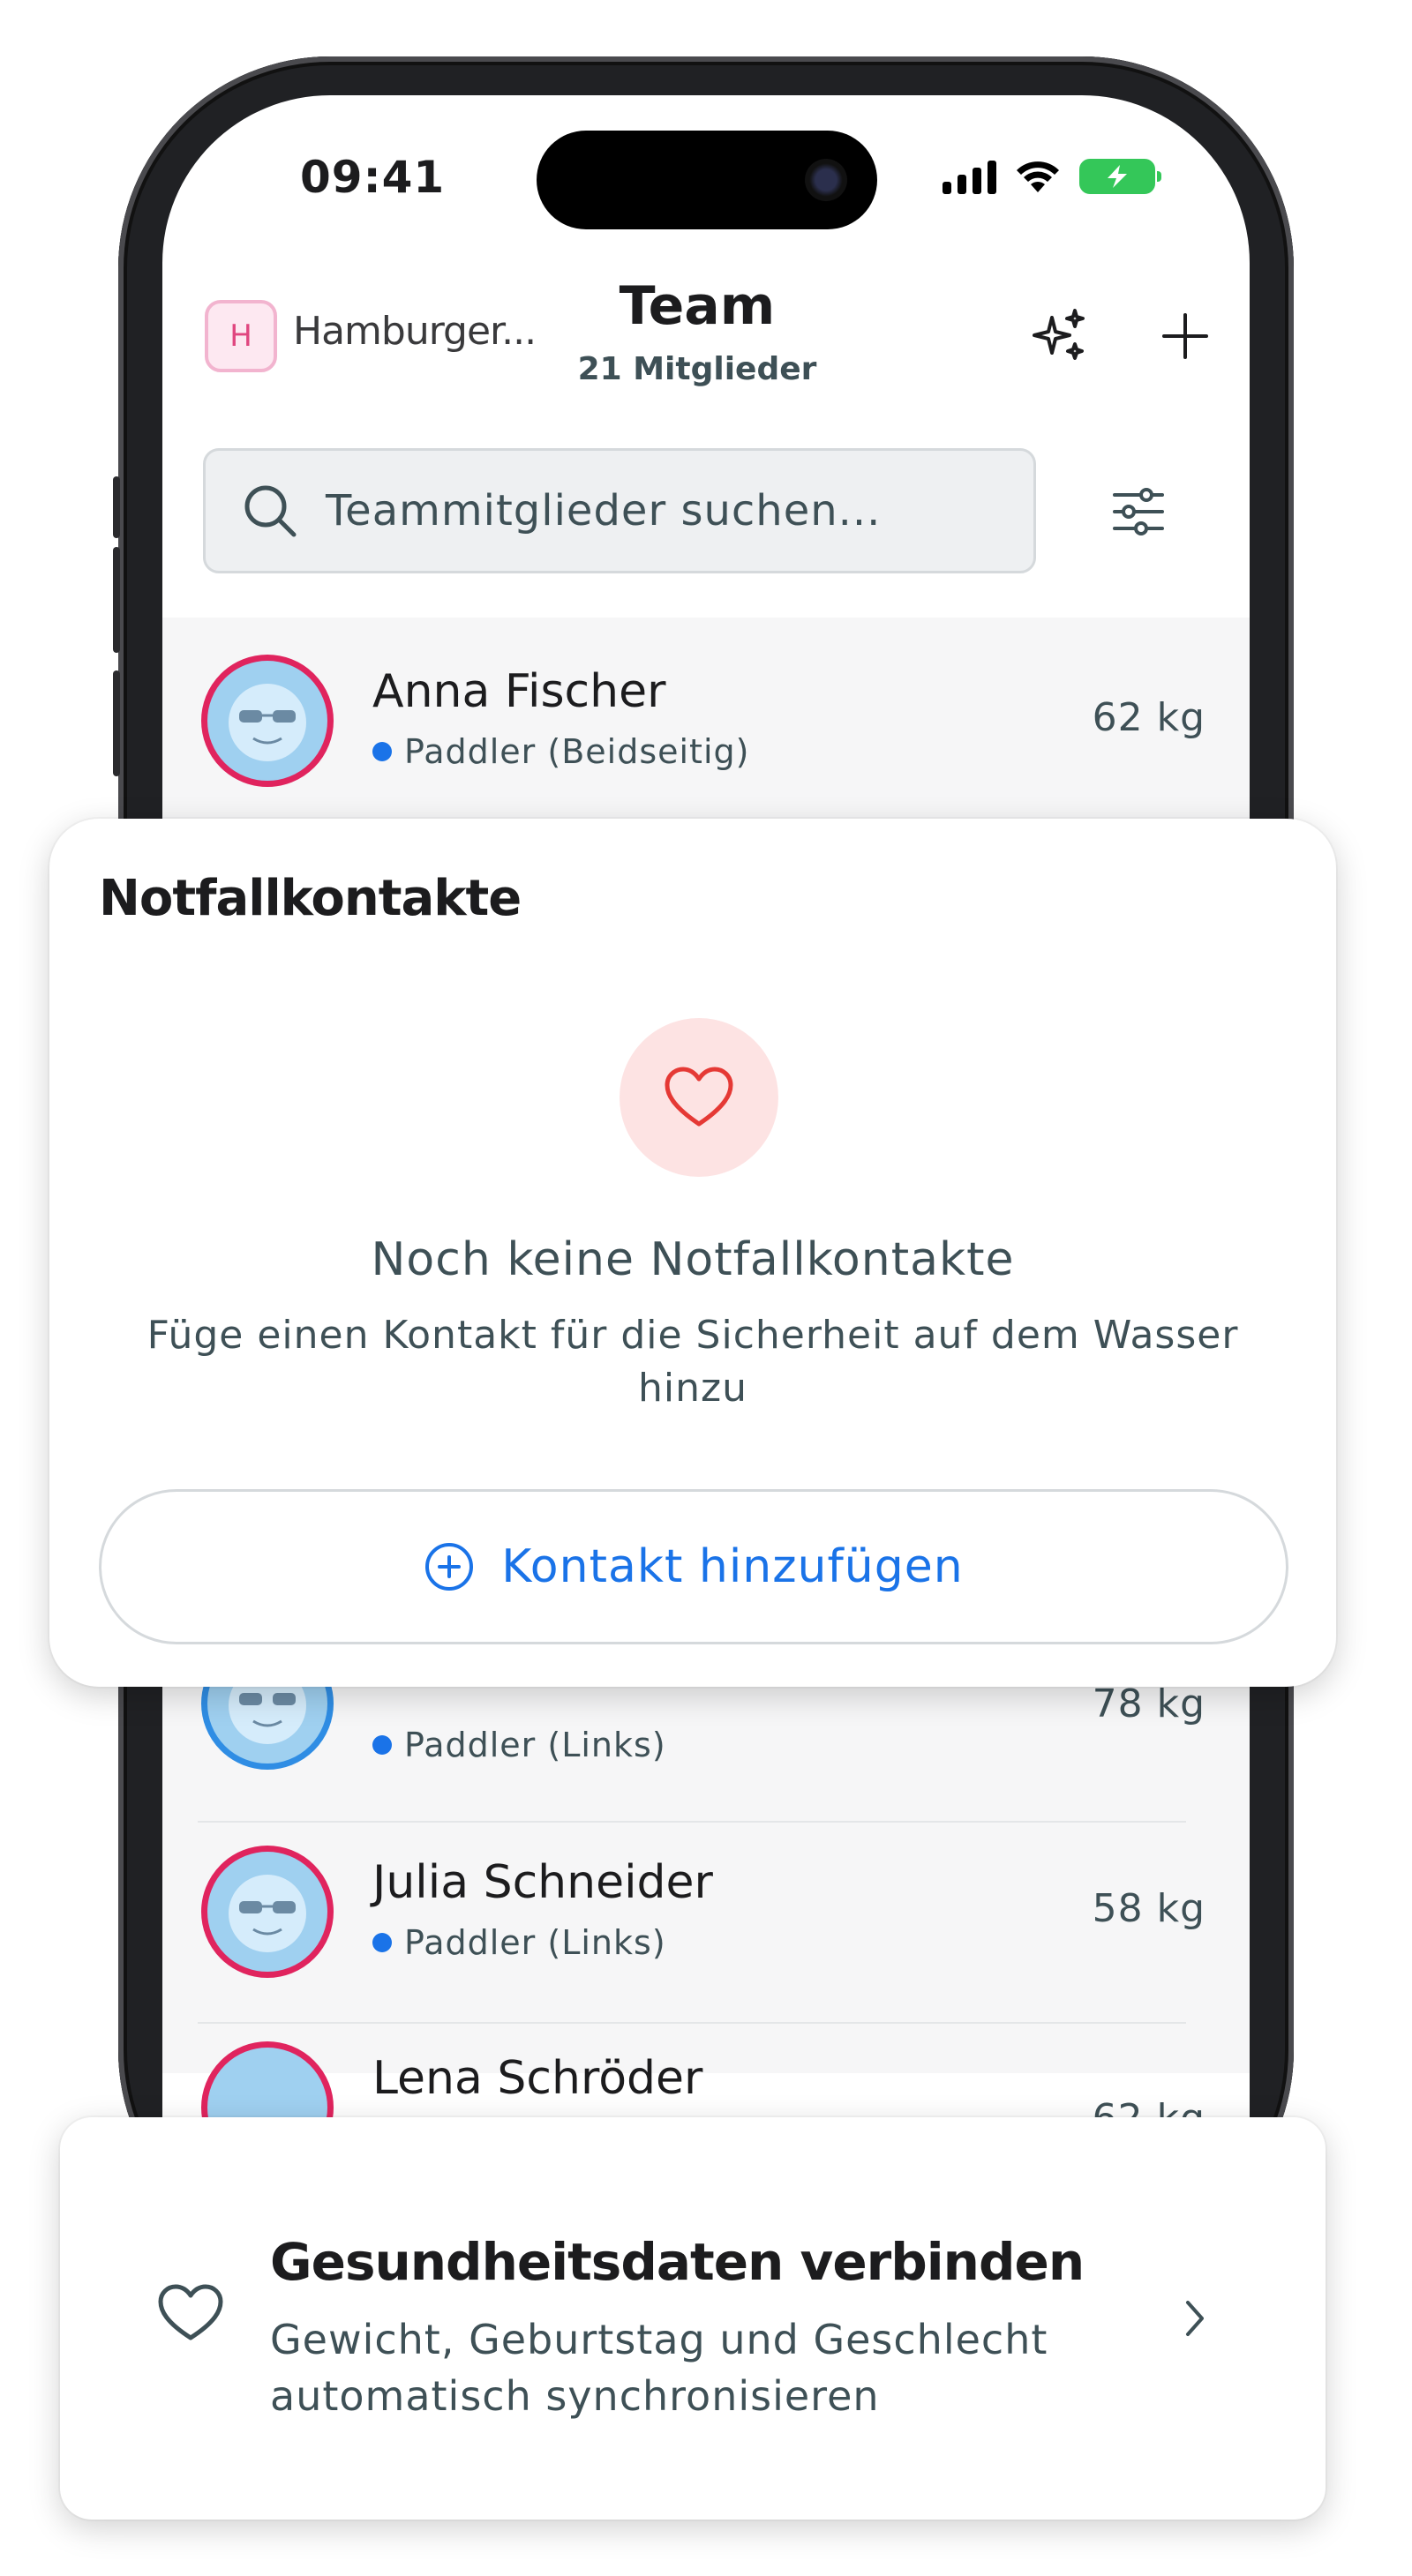 This screenshot has height=2576, width=1412. What do you see at coordinates (449, 1567) in the screenshot?
I see `plus-circle-icon` at bounding box center [449, 1567].